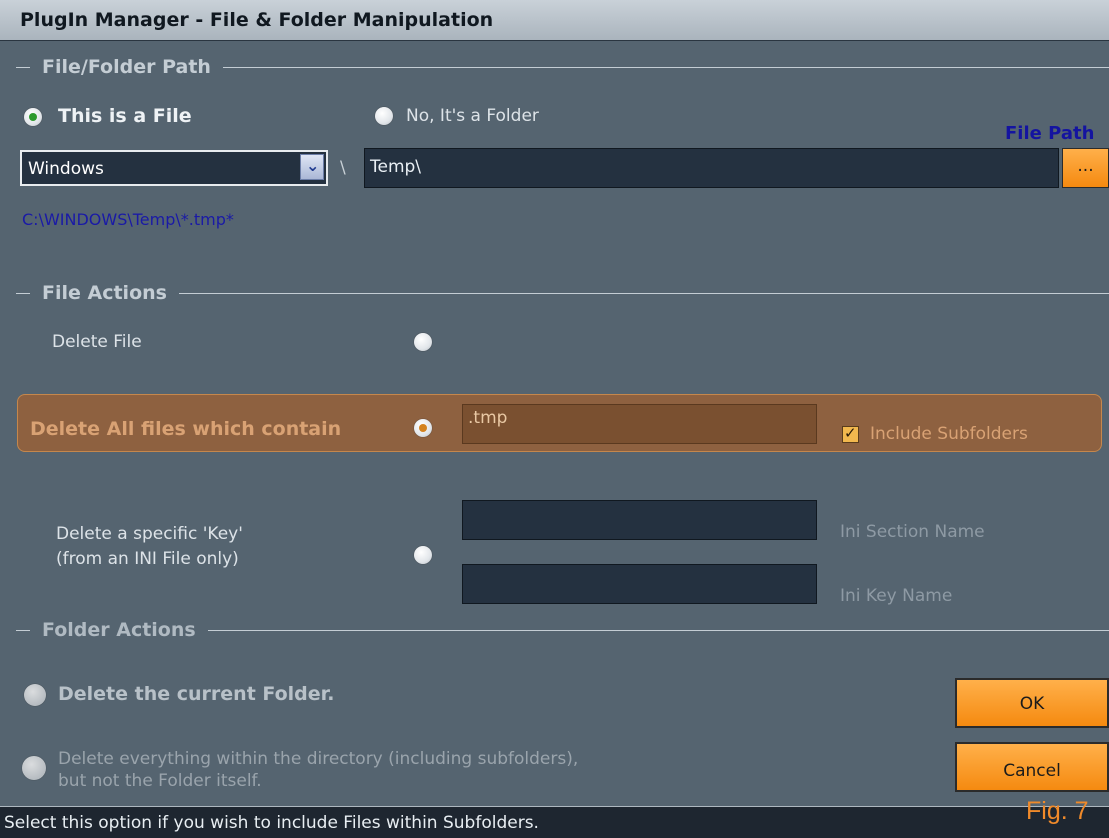 Image resolution: width=1109 pixels, height=838 pixels. I want to click on resolved-path: C:\WINDOWS\Temp\*.tmp*, so click(128, 219).